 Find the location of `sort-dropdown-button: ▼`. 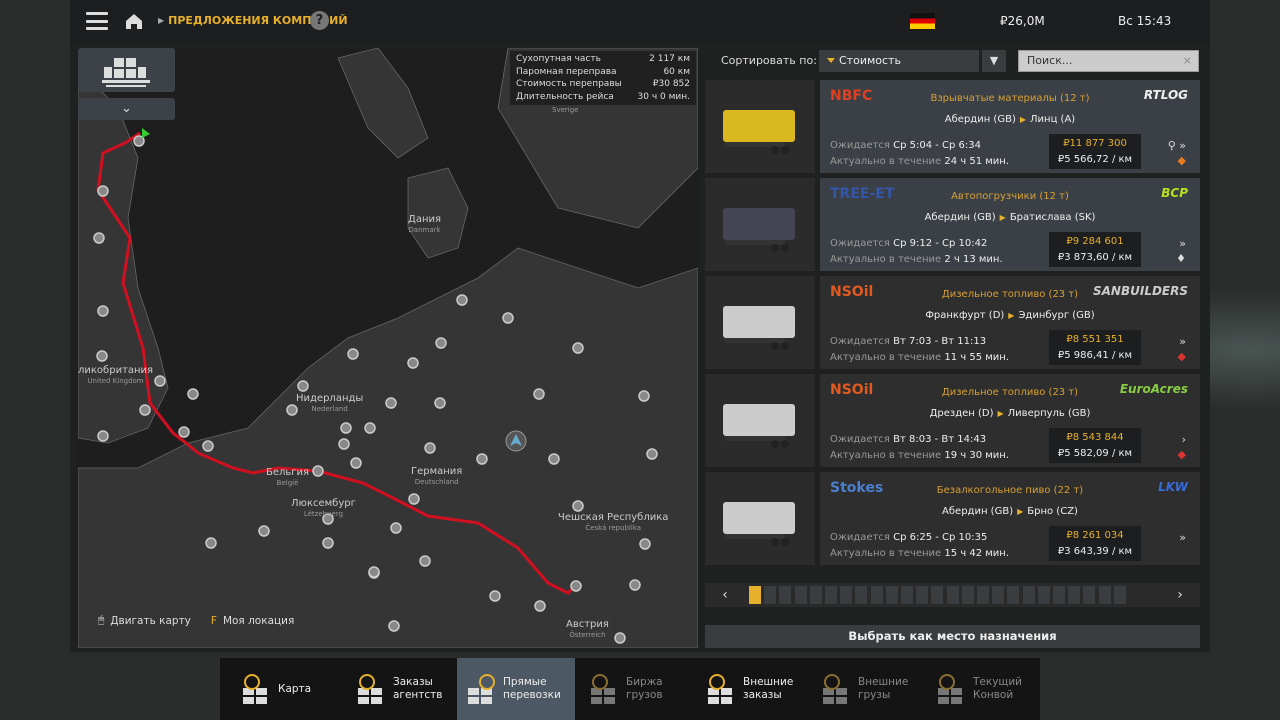

sort-dropdown-button: ▼ is located at coordinates (994, 61).